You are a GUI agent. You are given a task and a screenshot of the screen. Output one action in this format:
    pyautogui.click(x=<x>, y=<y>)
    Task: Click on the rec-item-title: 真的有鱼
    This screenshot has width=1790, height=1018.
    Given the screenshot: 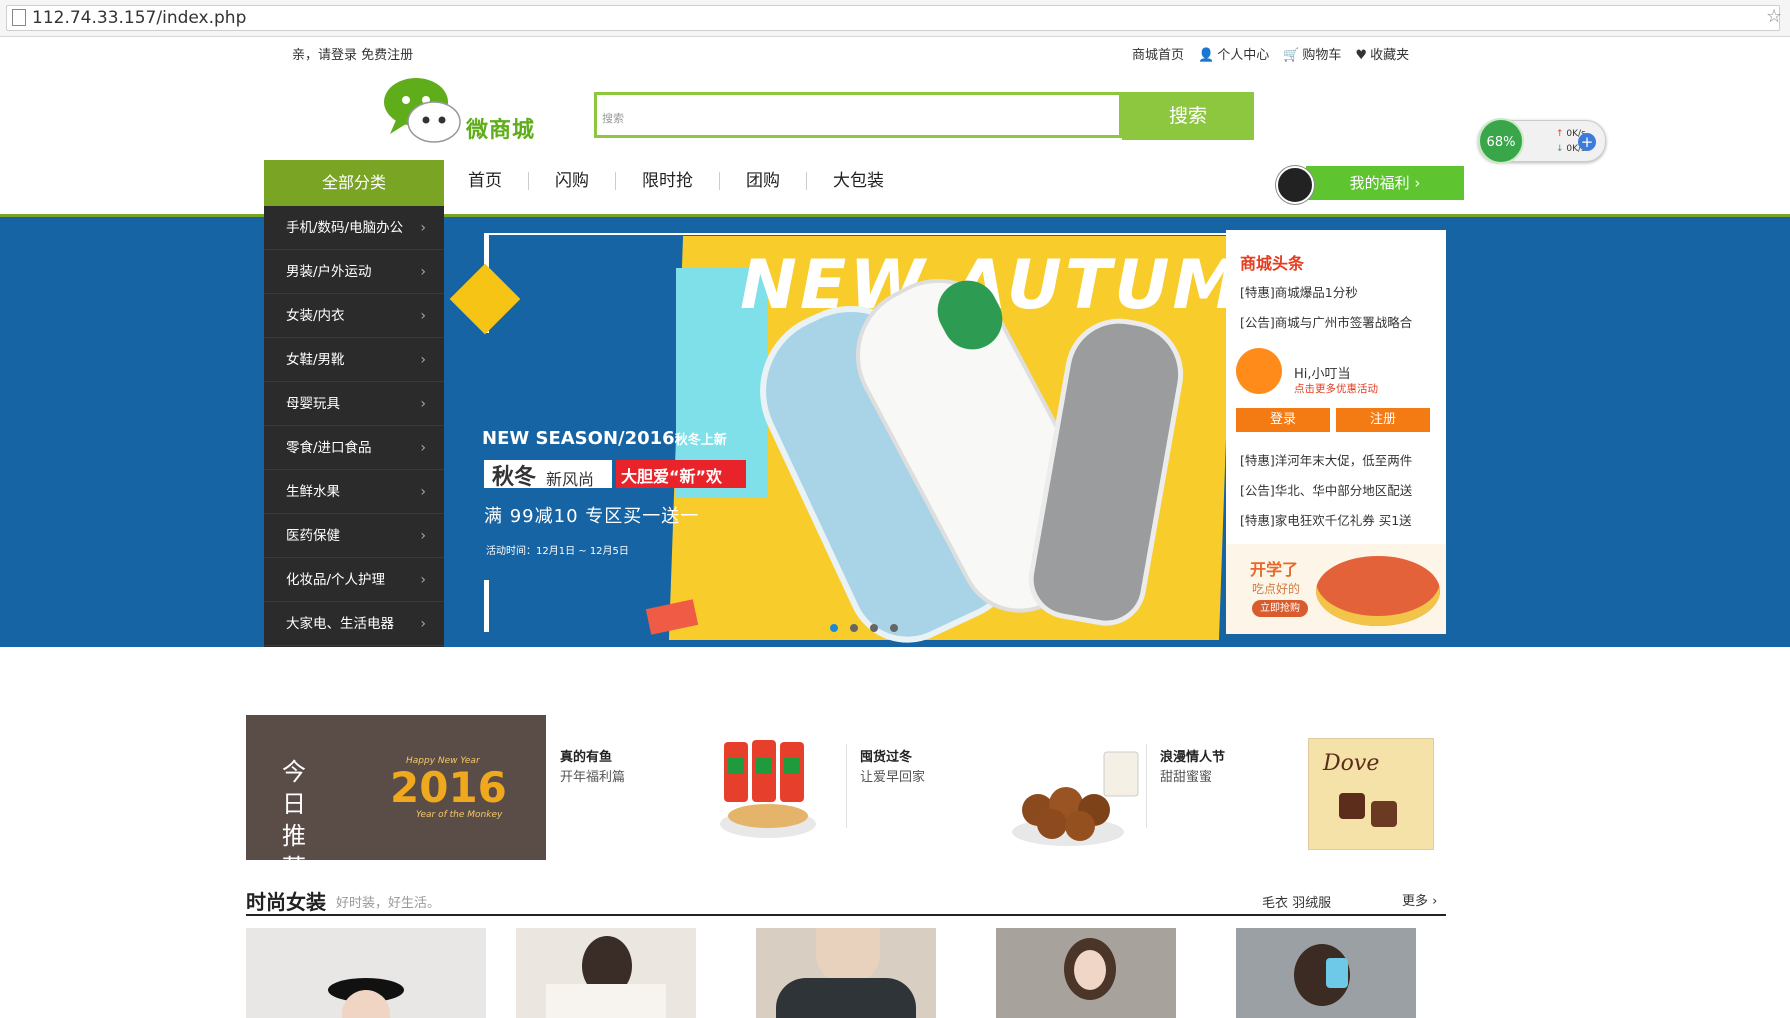 What is the action you would take?
    pyautogui.click(x=586, y=755)
    